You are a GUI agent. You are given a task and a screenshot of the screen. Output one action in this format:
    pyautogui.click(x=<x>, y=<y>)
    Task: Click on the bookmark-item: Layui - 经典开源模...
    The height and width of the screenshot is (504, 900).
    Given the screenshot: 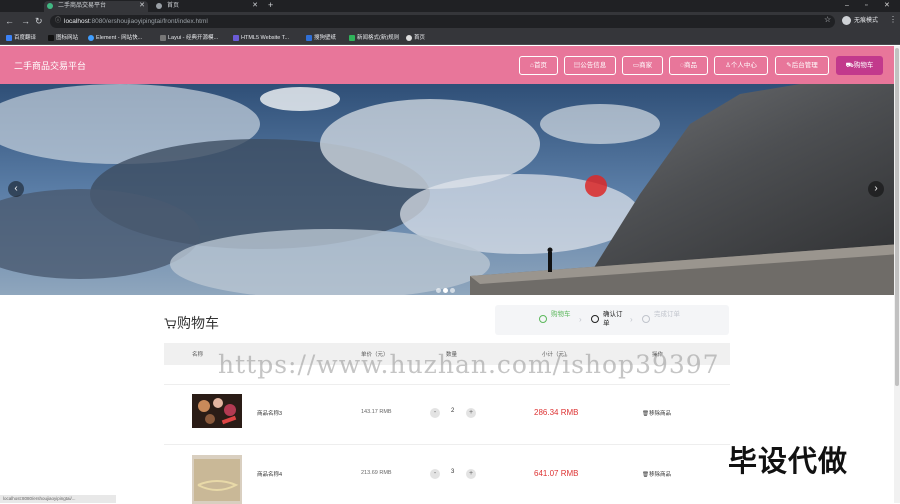 What is the action you would take?
    pyautogui.click(x=189, y=38)
    